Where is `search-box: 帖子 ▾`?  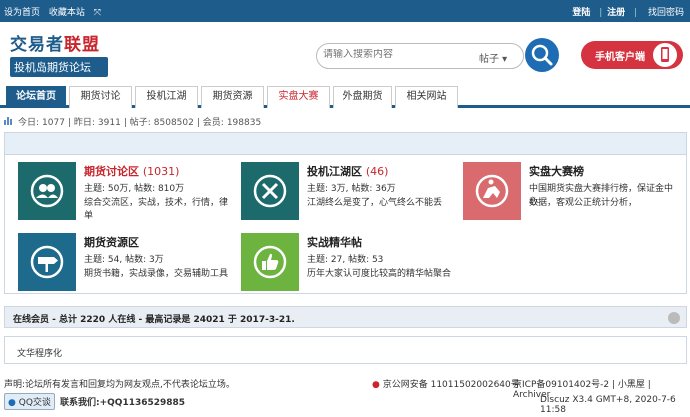
search-box: 帖子 ▾ is located at coordinates (420, 56).